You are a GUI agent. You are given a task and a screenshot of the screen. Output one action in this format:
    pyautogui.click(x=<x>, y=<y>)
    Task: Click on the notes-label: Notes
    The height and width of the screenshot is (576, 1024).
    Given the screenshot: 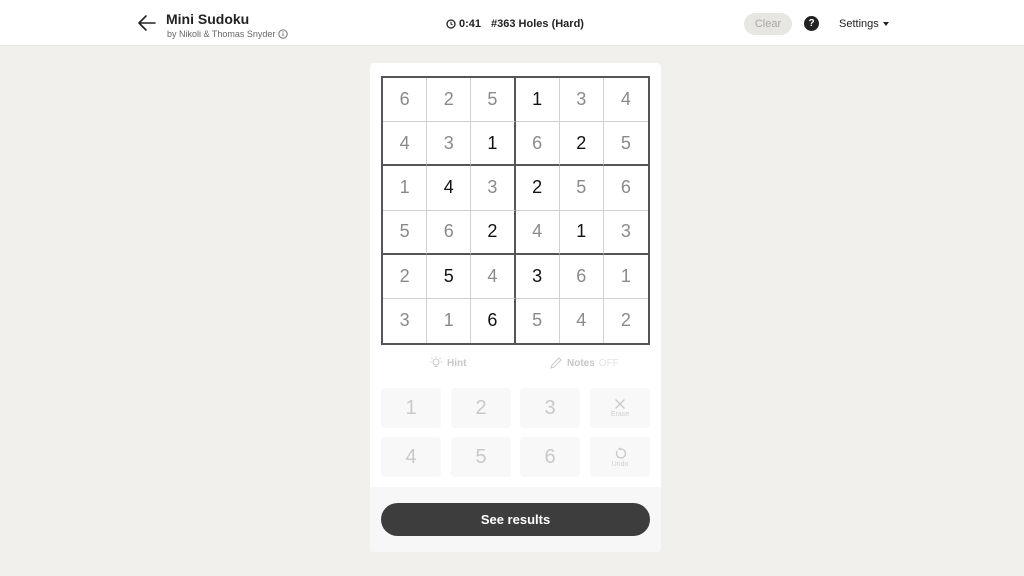 What is the action you would take?
    pyautogui.click(x=581, y=363)
    